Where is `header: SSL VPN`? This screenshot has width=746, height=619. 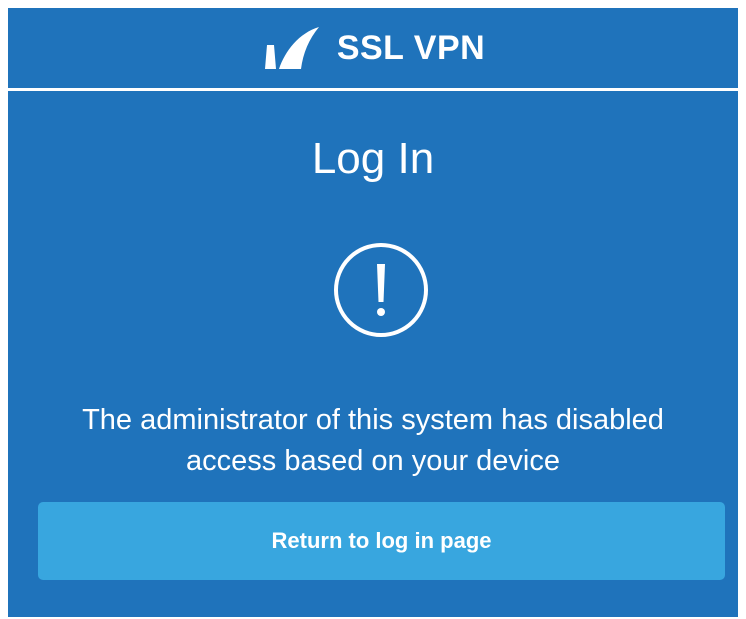 header: SSL VPN is located at coordinates (373, 48).